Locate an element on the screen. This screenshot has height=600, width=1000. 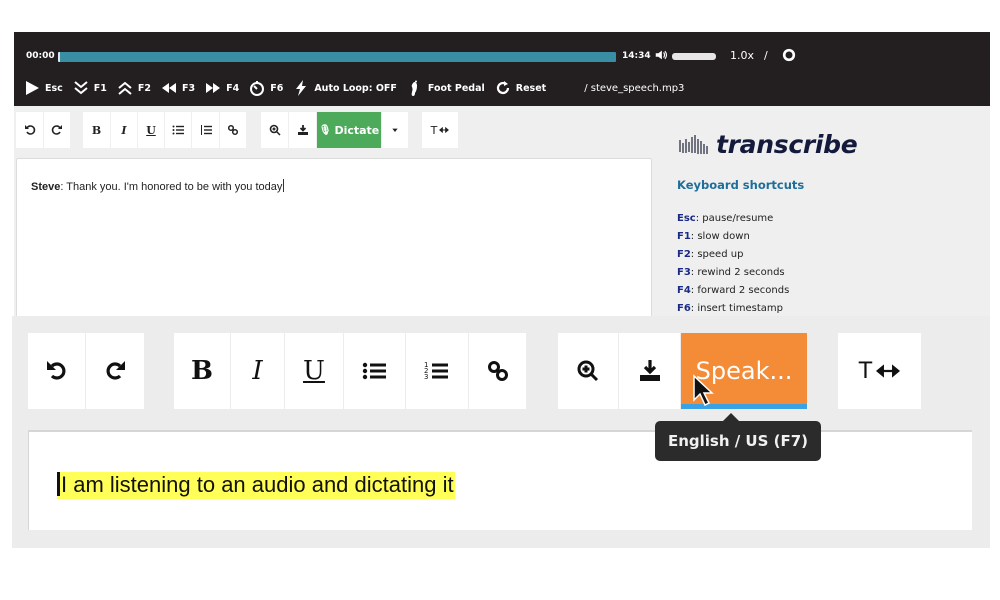
foot-pedal-button: Foot Pedal is located at coordinates (446, 88).